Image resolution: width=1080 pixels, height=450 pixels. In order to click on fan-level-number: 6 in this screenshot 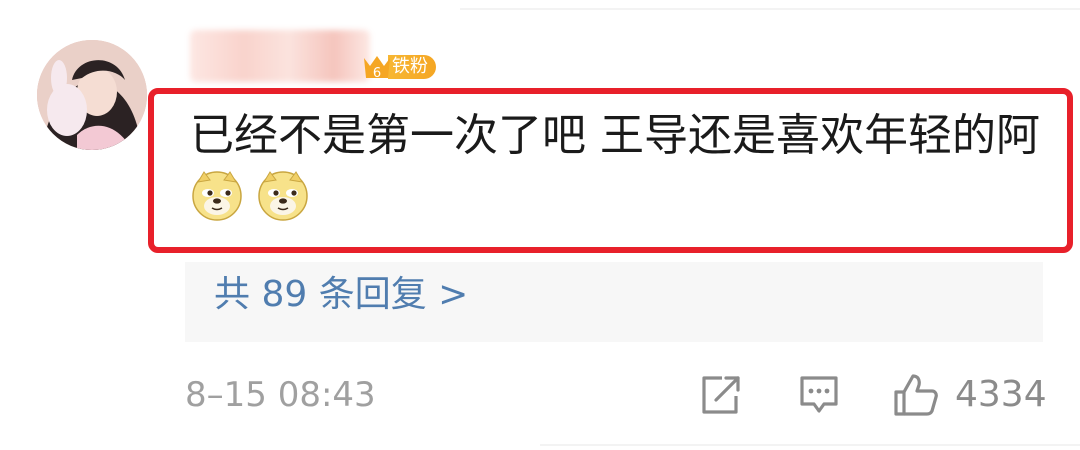, I will do `click(377, 73)`.